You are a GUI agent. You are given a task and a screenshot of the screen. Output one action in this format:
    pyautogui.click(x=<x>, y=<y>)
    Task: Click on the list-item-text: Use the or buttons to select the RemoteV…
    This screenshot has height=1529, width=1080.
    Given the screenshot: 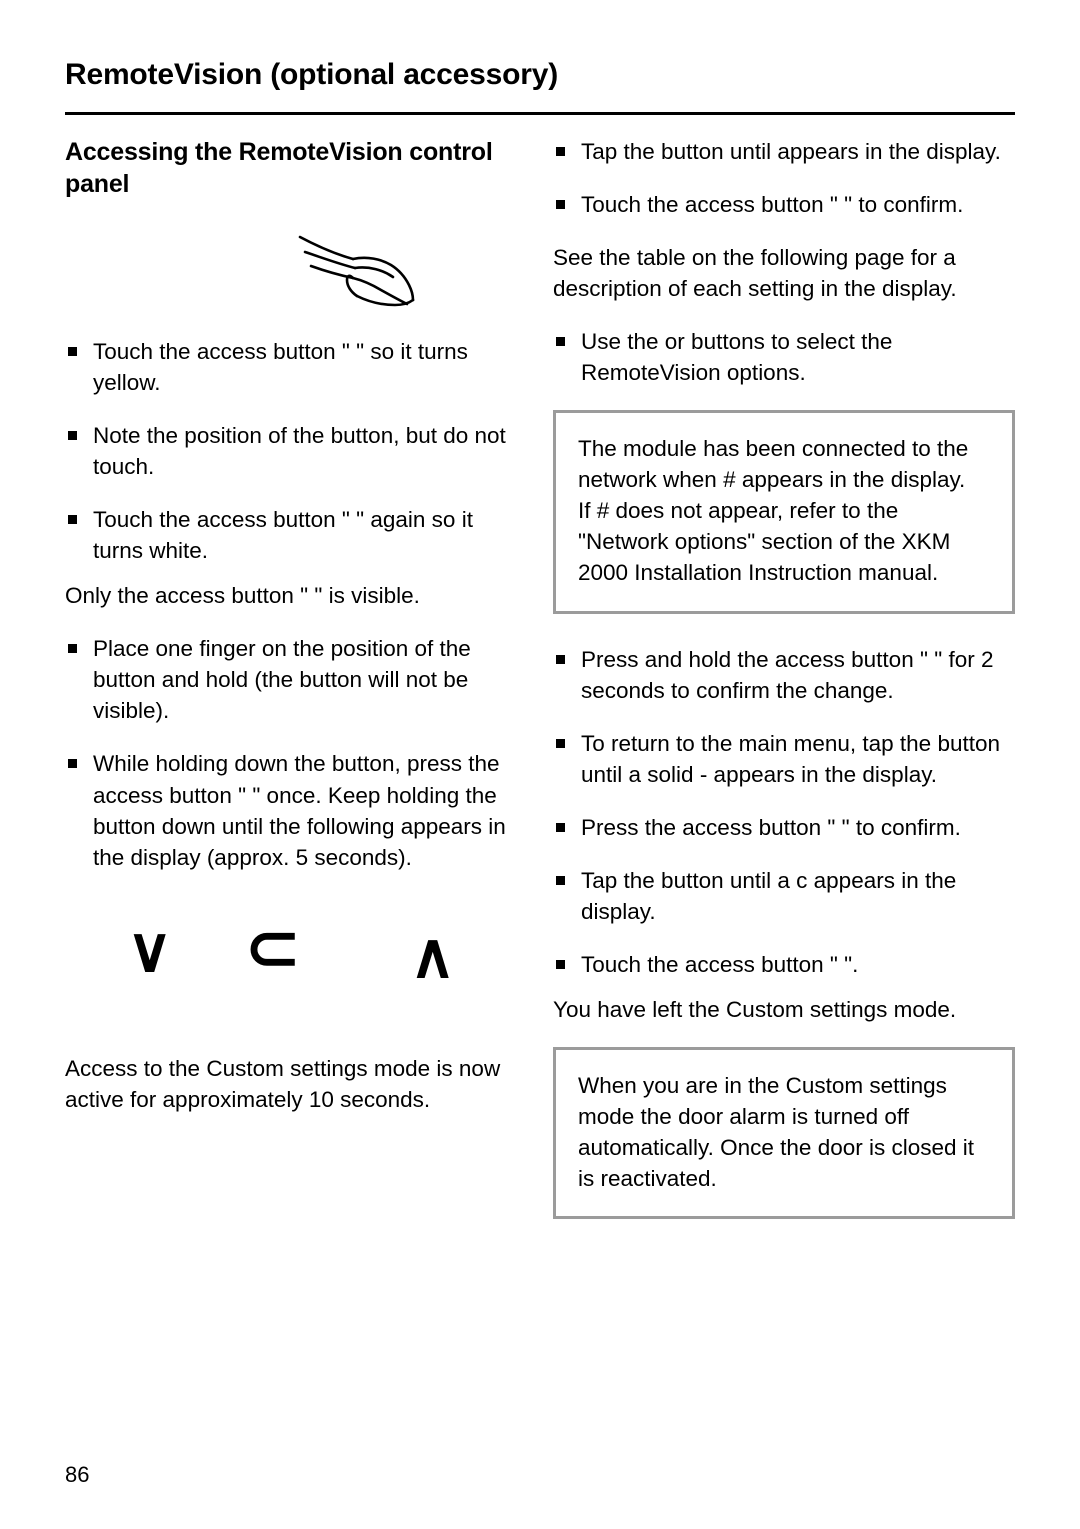 What is the action you would take?
    pyautogui.click(x=737, y=357)
    